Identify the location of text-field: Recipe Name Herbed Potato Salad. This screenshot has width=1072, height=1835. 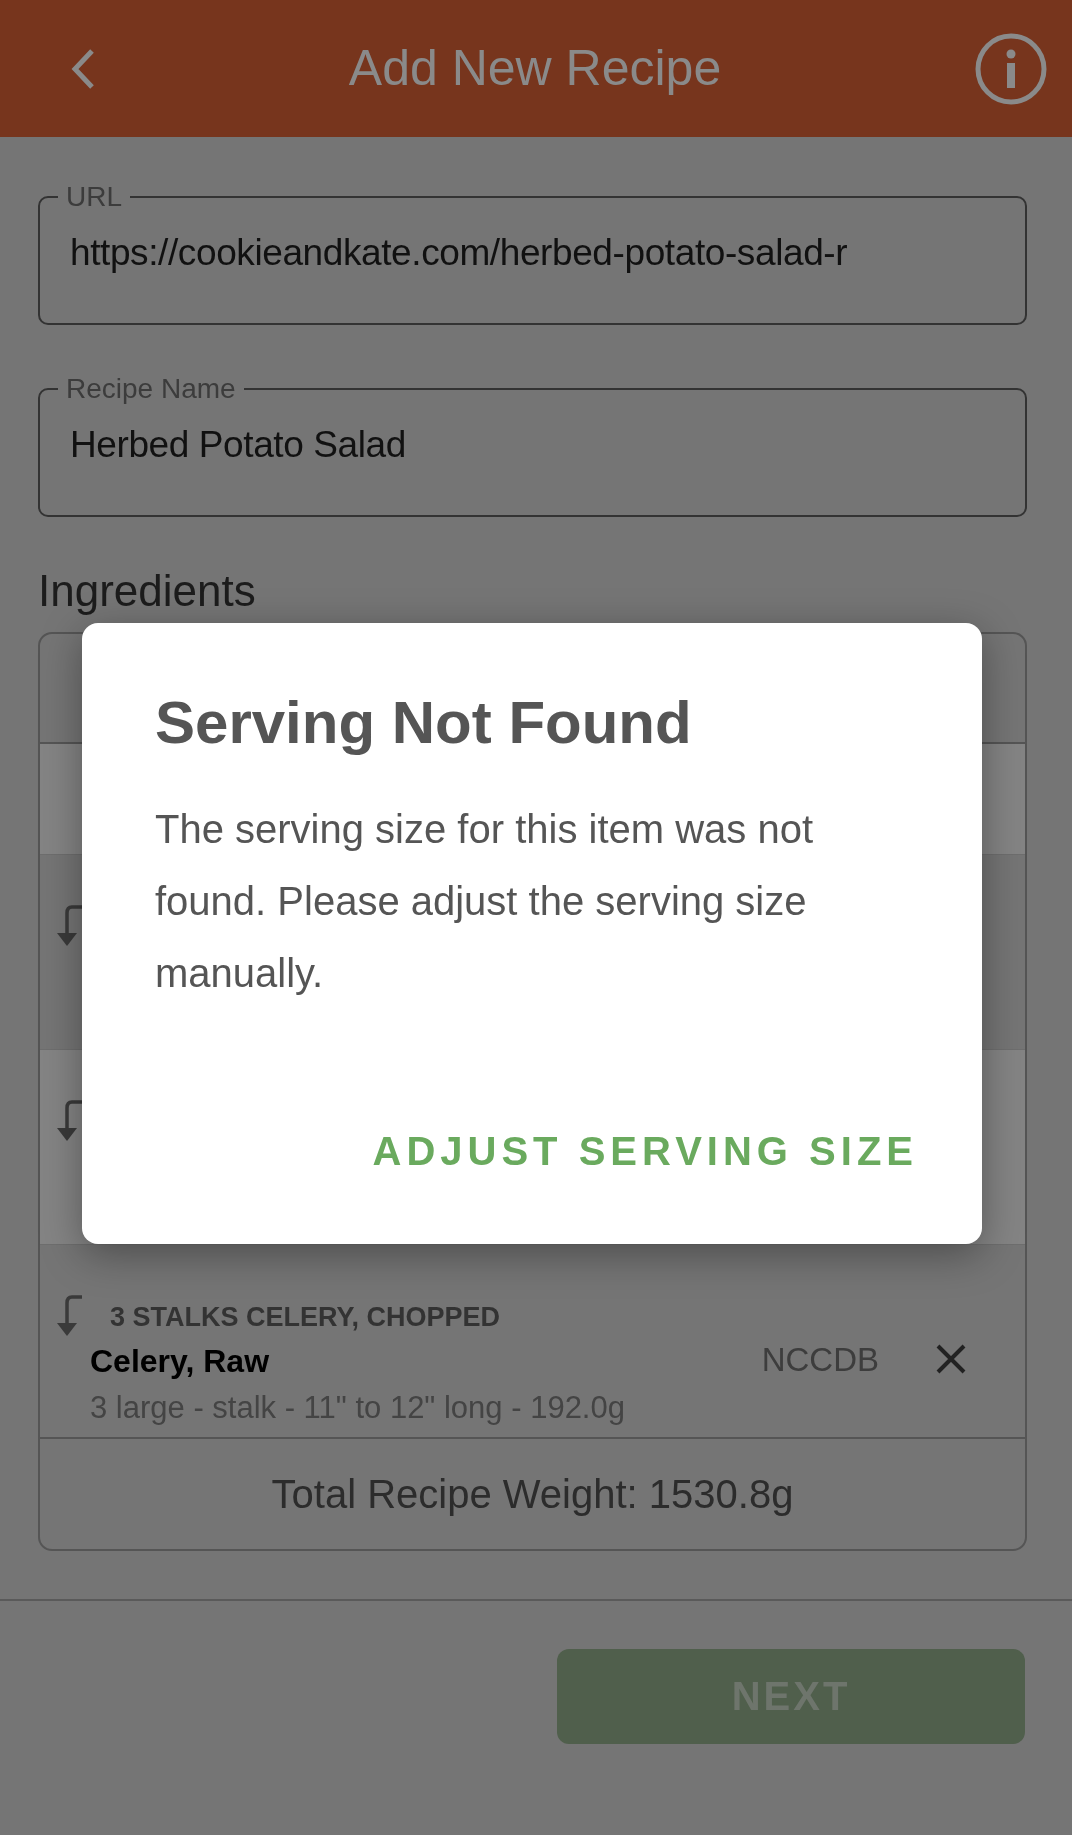
(532, 446).